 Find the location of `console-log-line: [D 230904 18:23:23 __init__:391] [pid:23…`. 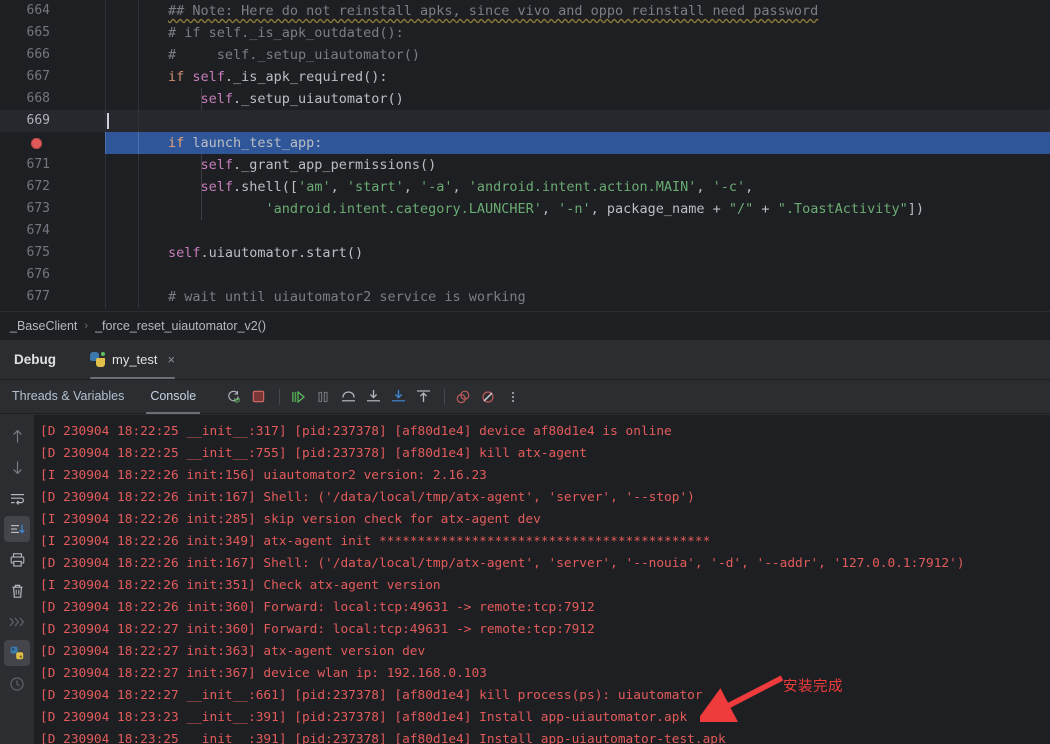

console-log-line: [D 230904 18:23:23 __init__:391] [pid:23… is located at coordinates (364, 717).